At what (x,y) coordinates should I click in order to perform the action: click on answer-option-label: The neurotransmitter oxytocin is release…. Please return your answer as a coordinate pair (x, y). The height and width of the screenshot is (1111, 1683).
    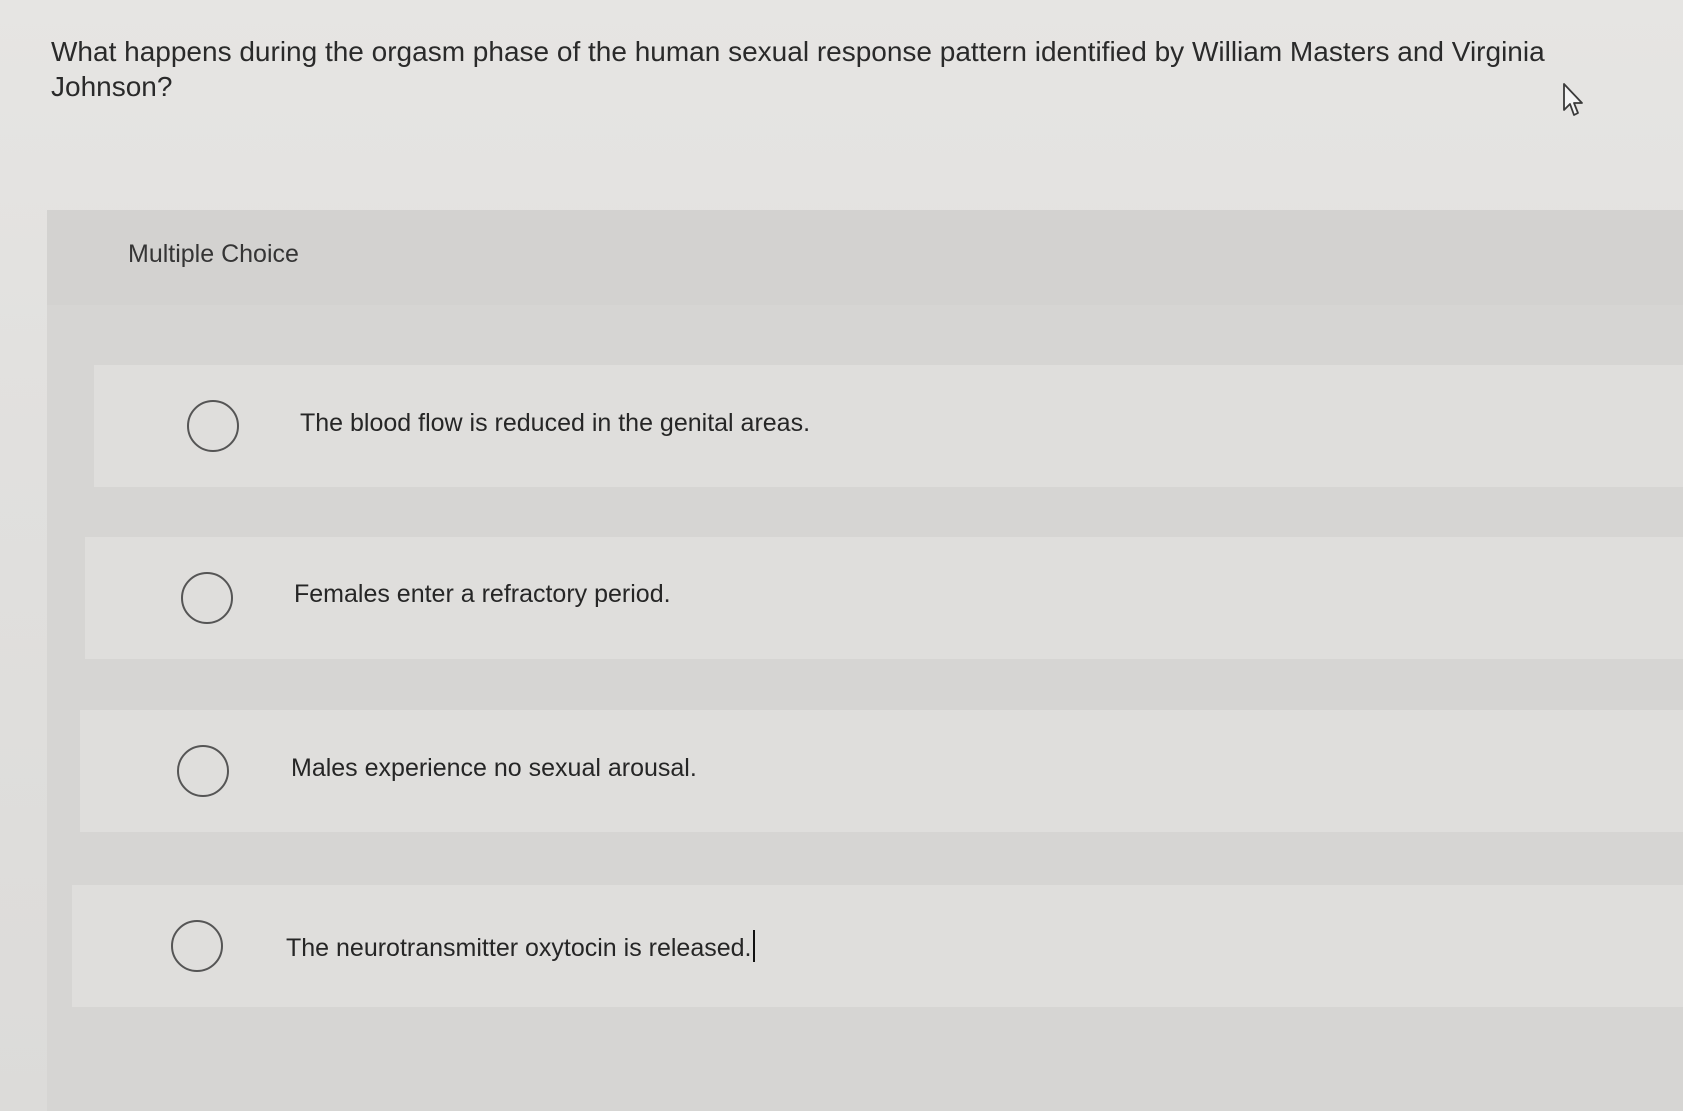
    Looking at the image, I should click on (519, 948).